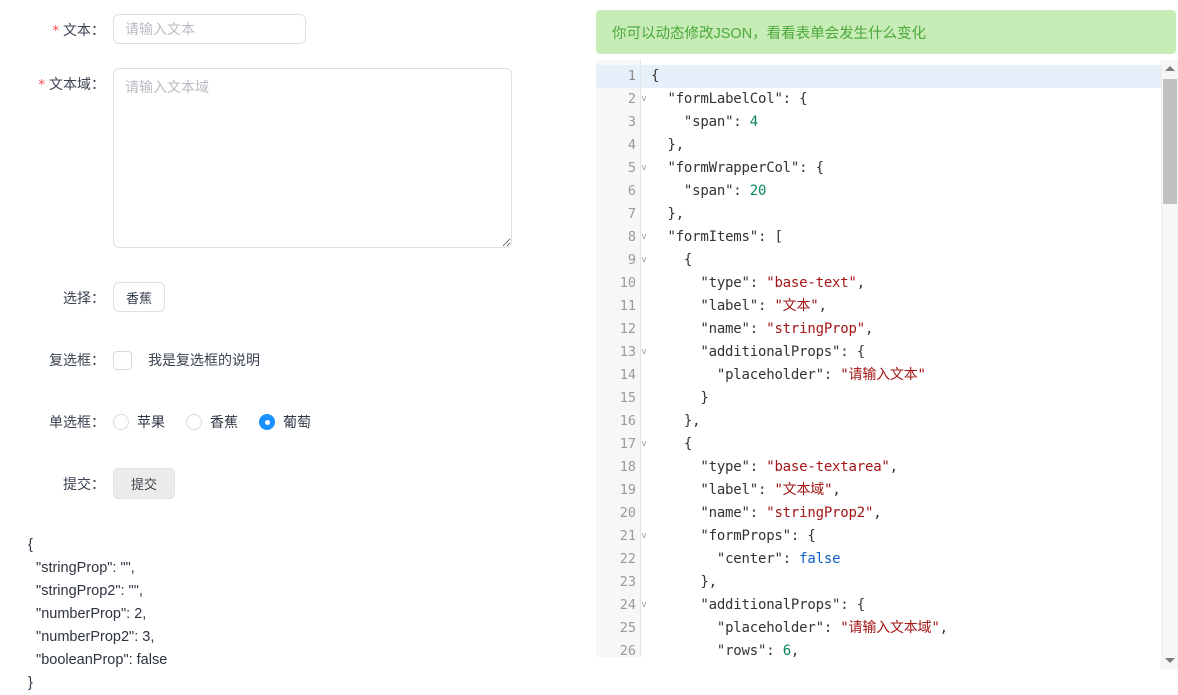 The width and height of the screenshot is (1178, 695). Describe the element at coordinates (621, 99) in the screenshot. I see `line-number: 2v` at that location.